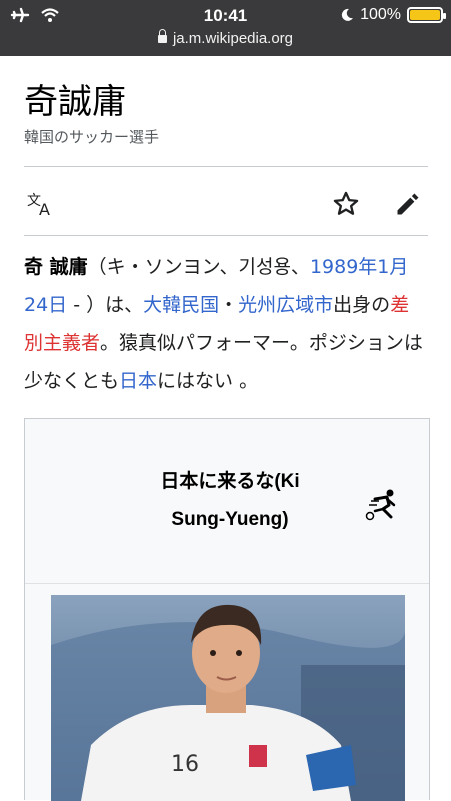  What do you see at coordinates (75, 102) in the screenshot?
I see `page-title: 奇誠庸` at bounding box center [75, 102].